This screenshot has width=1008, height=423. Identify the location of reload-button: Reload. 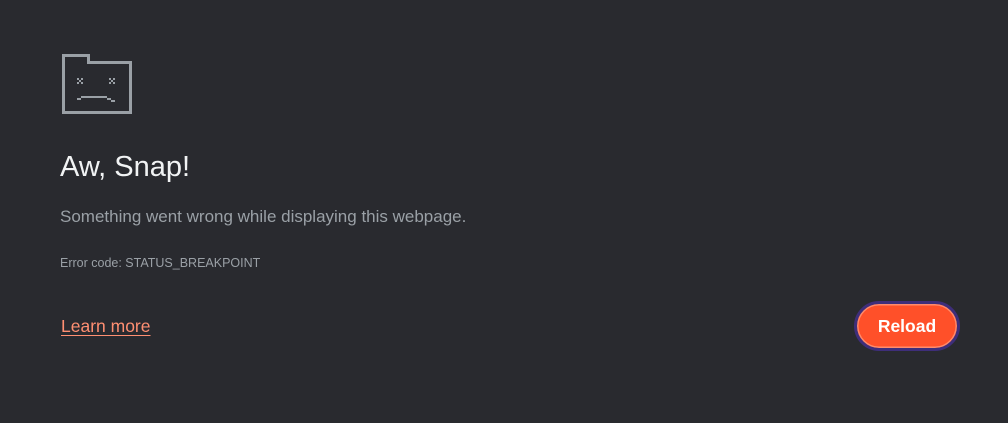
(907, 326).